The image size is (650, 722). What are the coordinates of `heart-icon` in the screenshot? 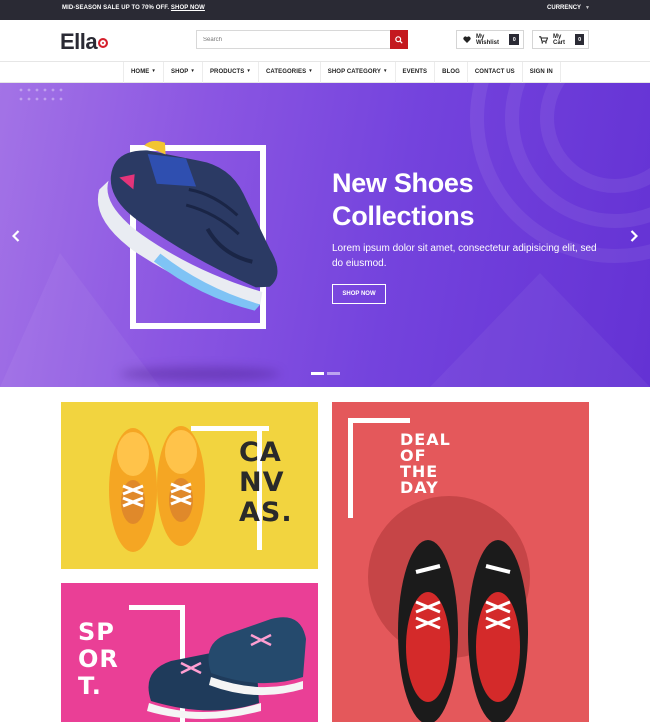 It's located at (467, 39).